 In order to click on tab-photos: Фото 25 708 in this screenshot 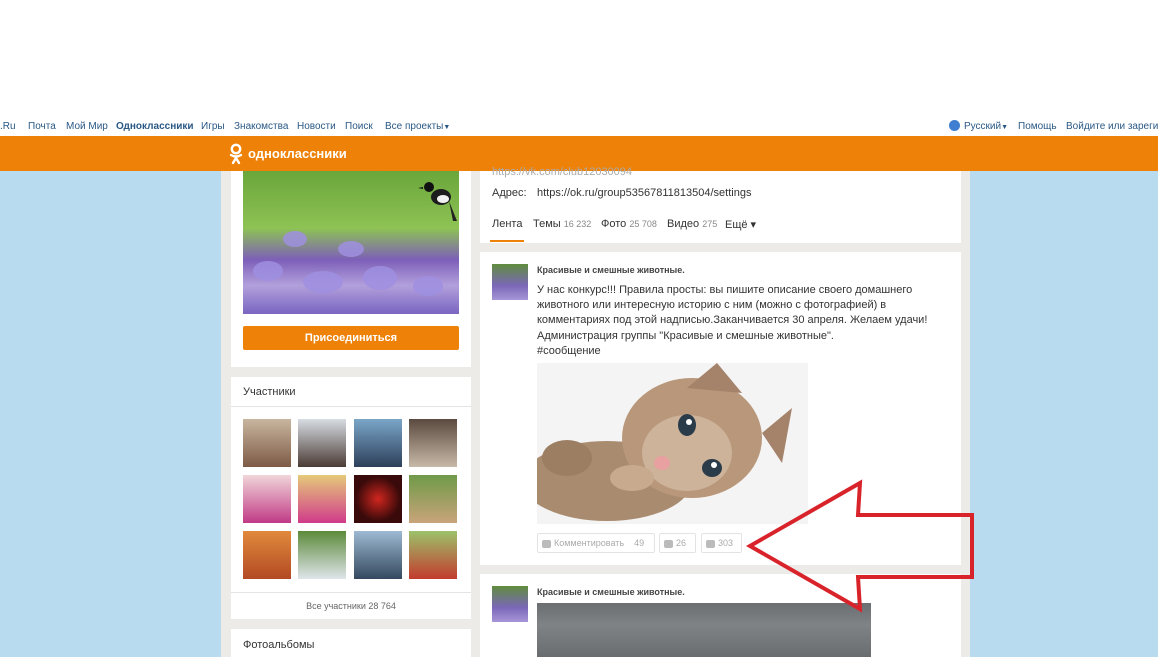, I will do `click(629, 224)`.